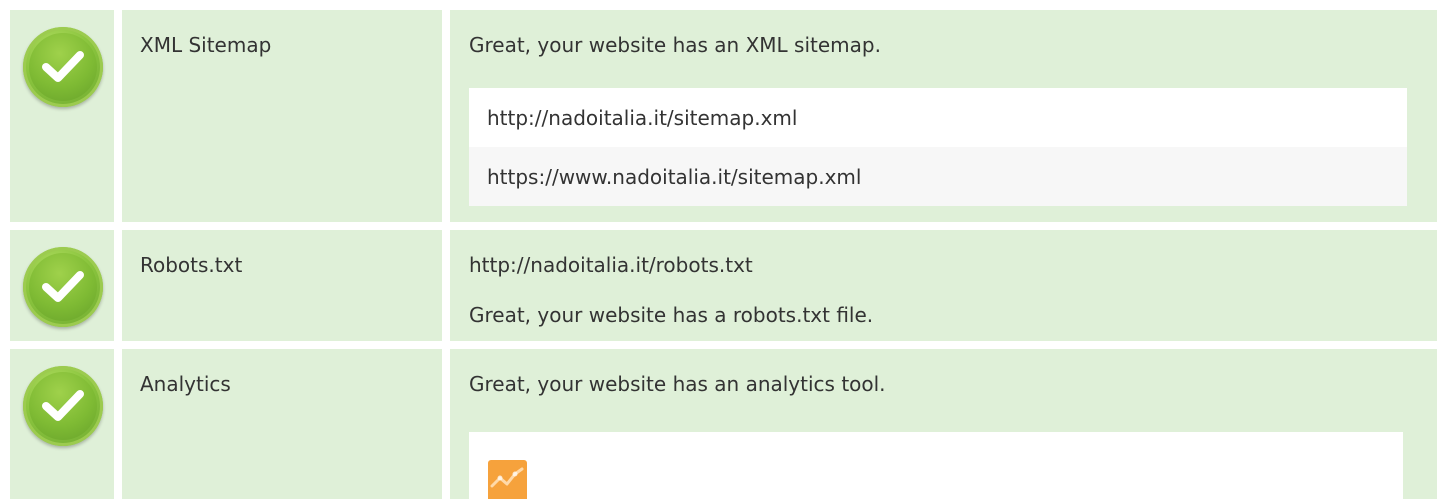 Image resolution: width=1448 pixels, height=499 pixels. What do you see at coordinates (282, 424) in the screenshot?
I see `check-label-cell: Analytics` at bounding box center [282, 424].